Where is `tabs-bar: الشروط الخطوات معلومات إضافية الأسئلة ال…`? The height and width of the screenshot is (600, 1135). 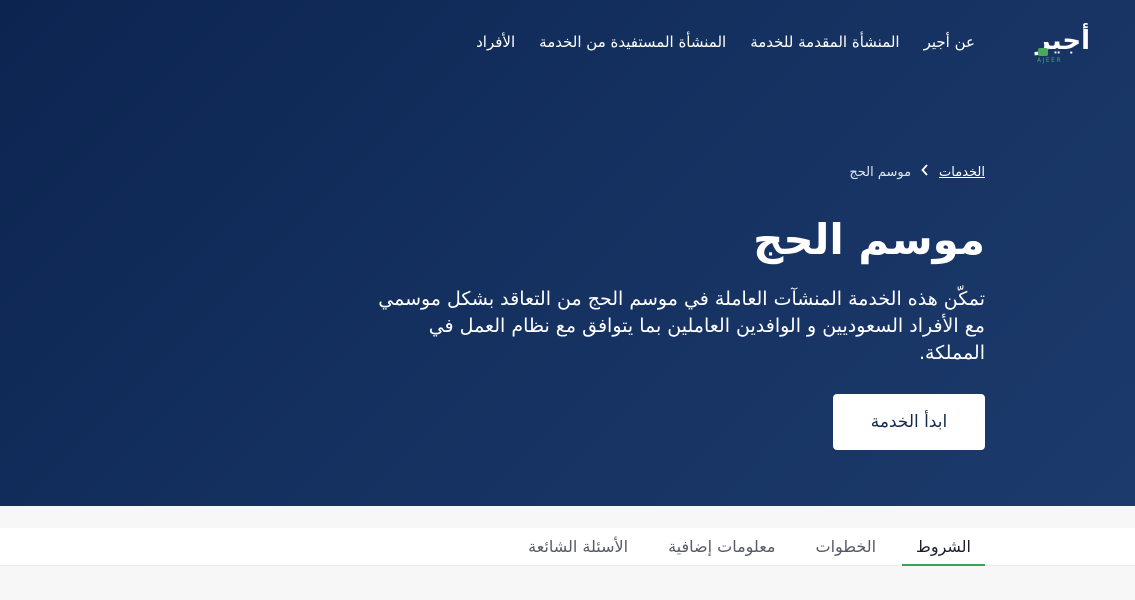
tabs-bar: الشروط الخطوات معلومات إضافية الأسئلة ال… is located at coordinates (567, 547).